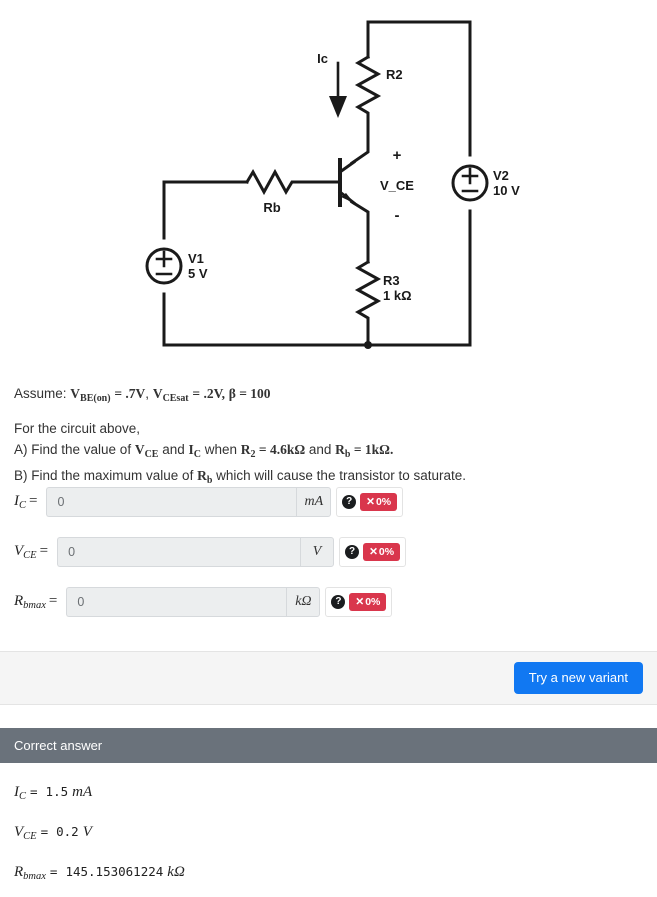 The height and width of the screenshot is (897, 657). I want to click on rbmax-label-var: R, so click(19, 600).